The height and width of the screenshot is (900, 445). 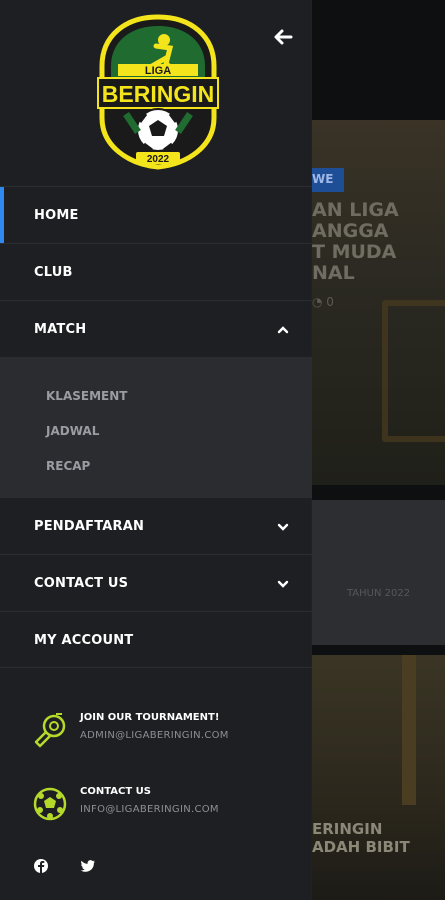 I want to click on twitter-icon, so click(x=88, y=866).